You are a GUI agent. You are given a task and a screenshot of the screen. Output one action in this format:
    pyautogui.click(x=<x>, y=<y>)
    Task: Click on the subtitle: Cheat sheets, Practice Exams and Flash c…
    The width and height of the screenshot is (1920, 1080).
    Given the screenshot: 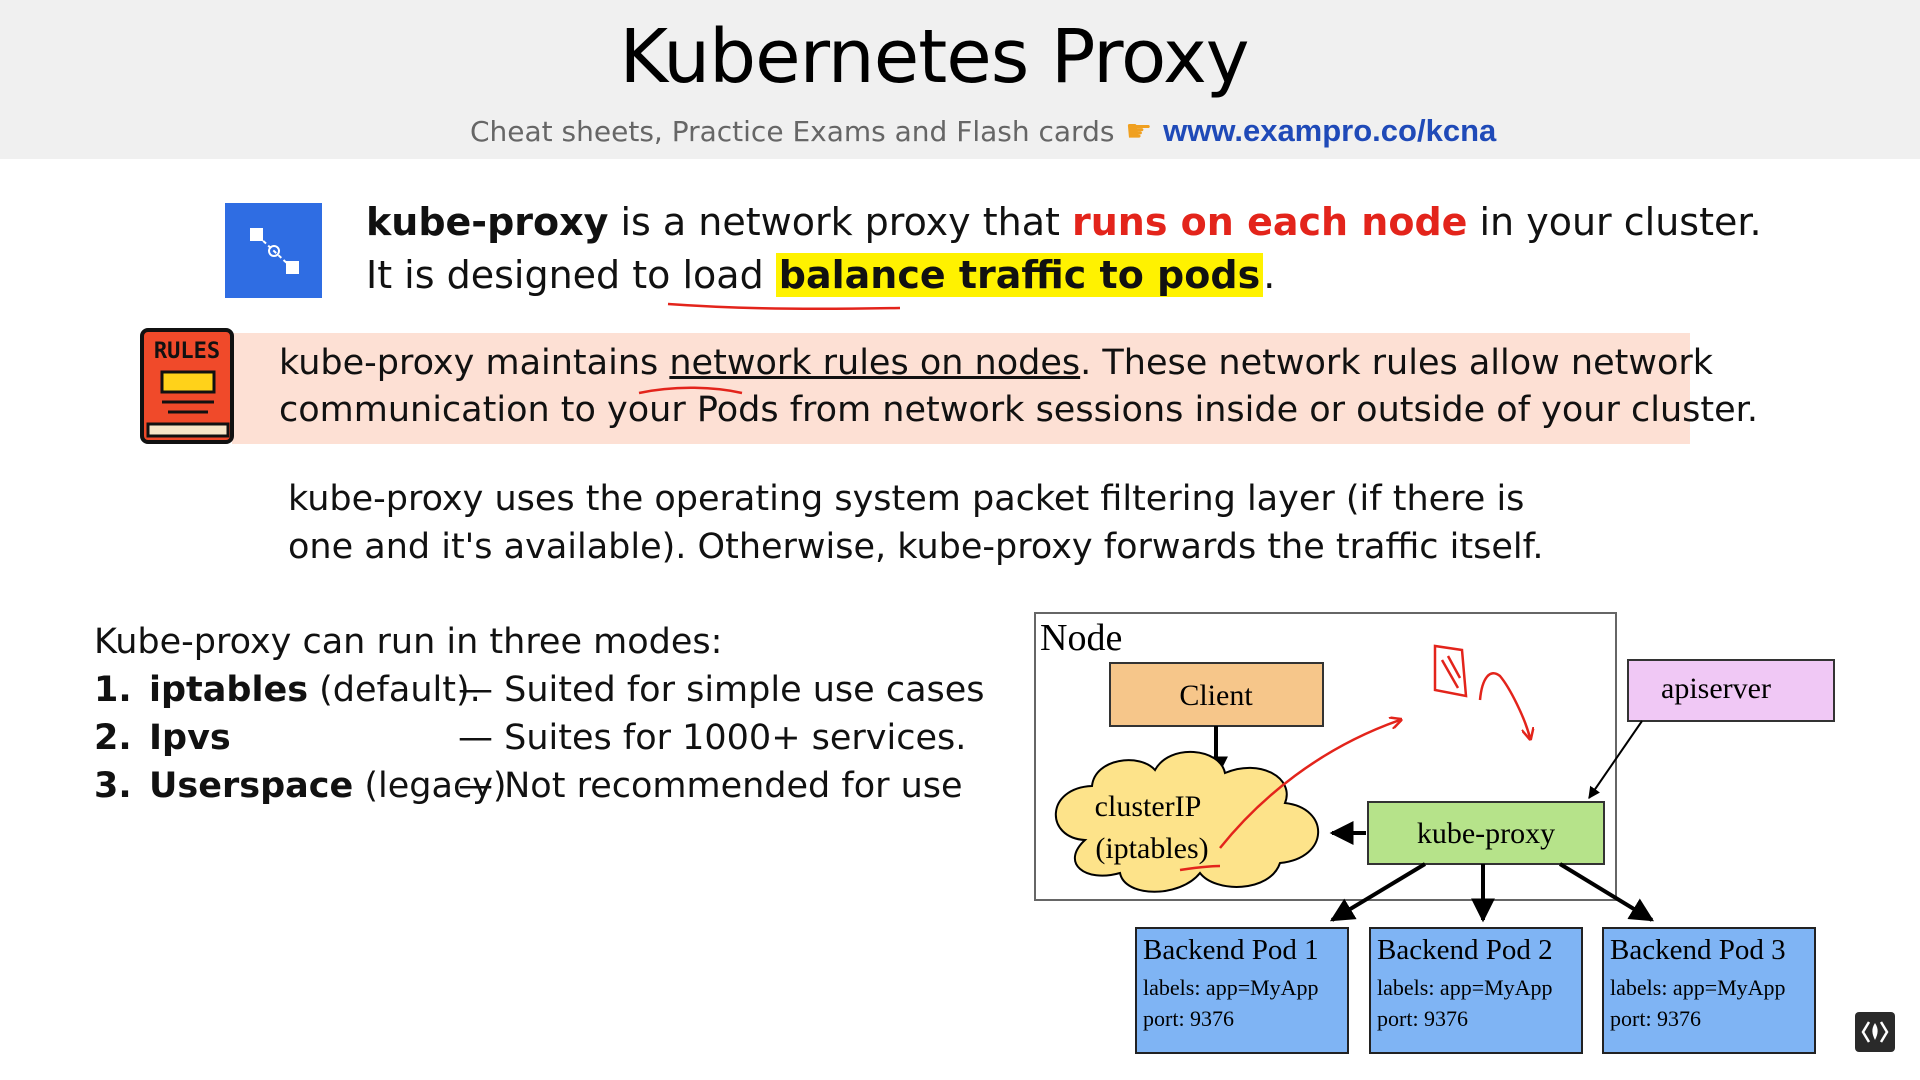 What is the action you would take?
    pyautogui.click(x=983, y=131)
    